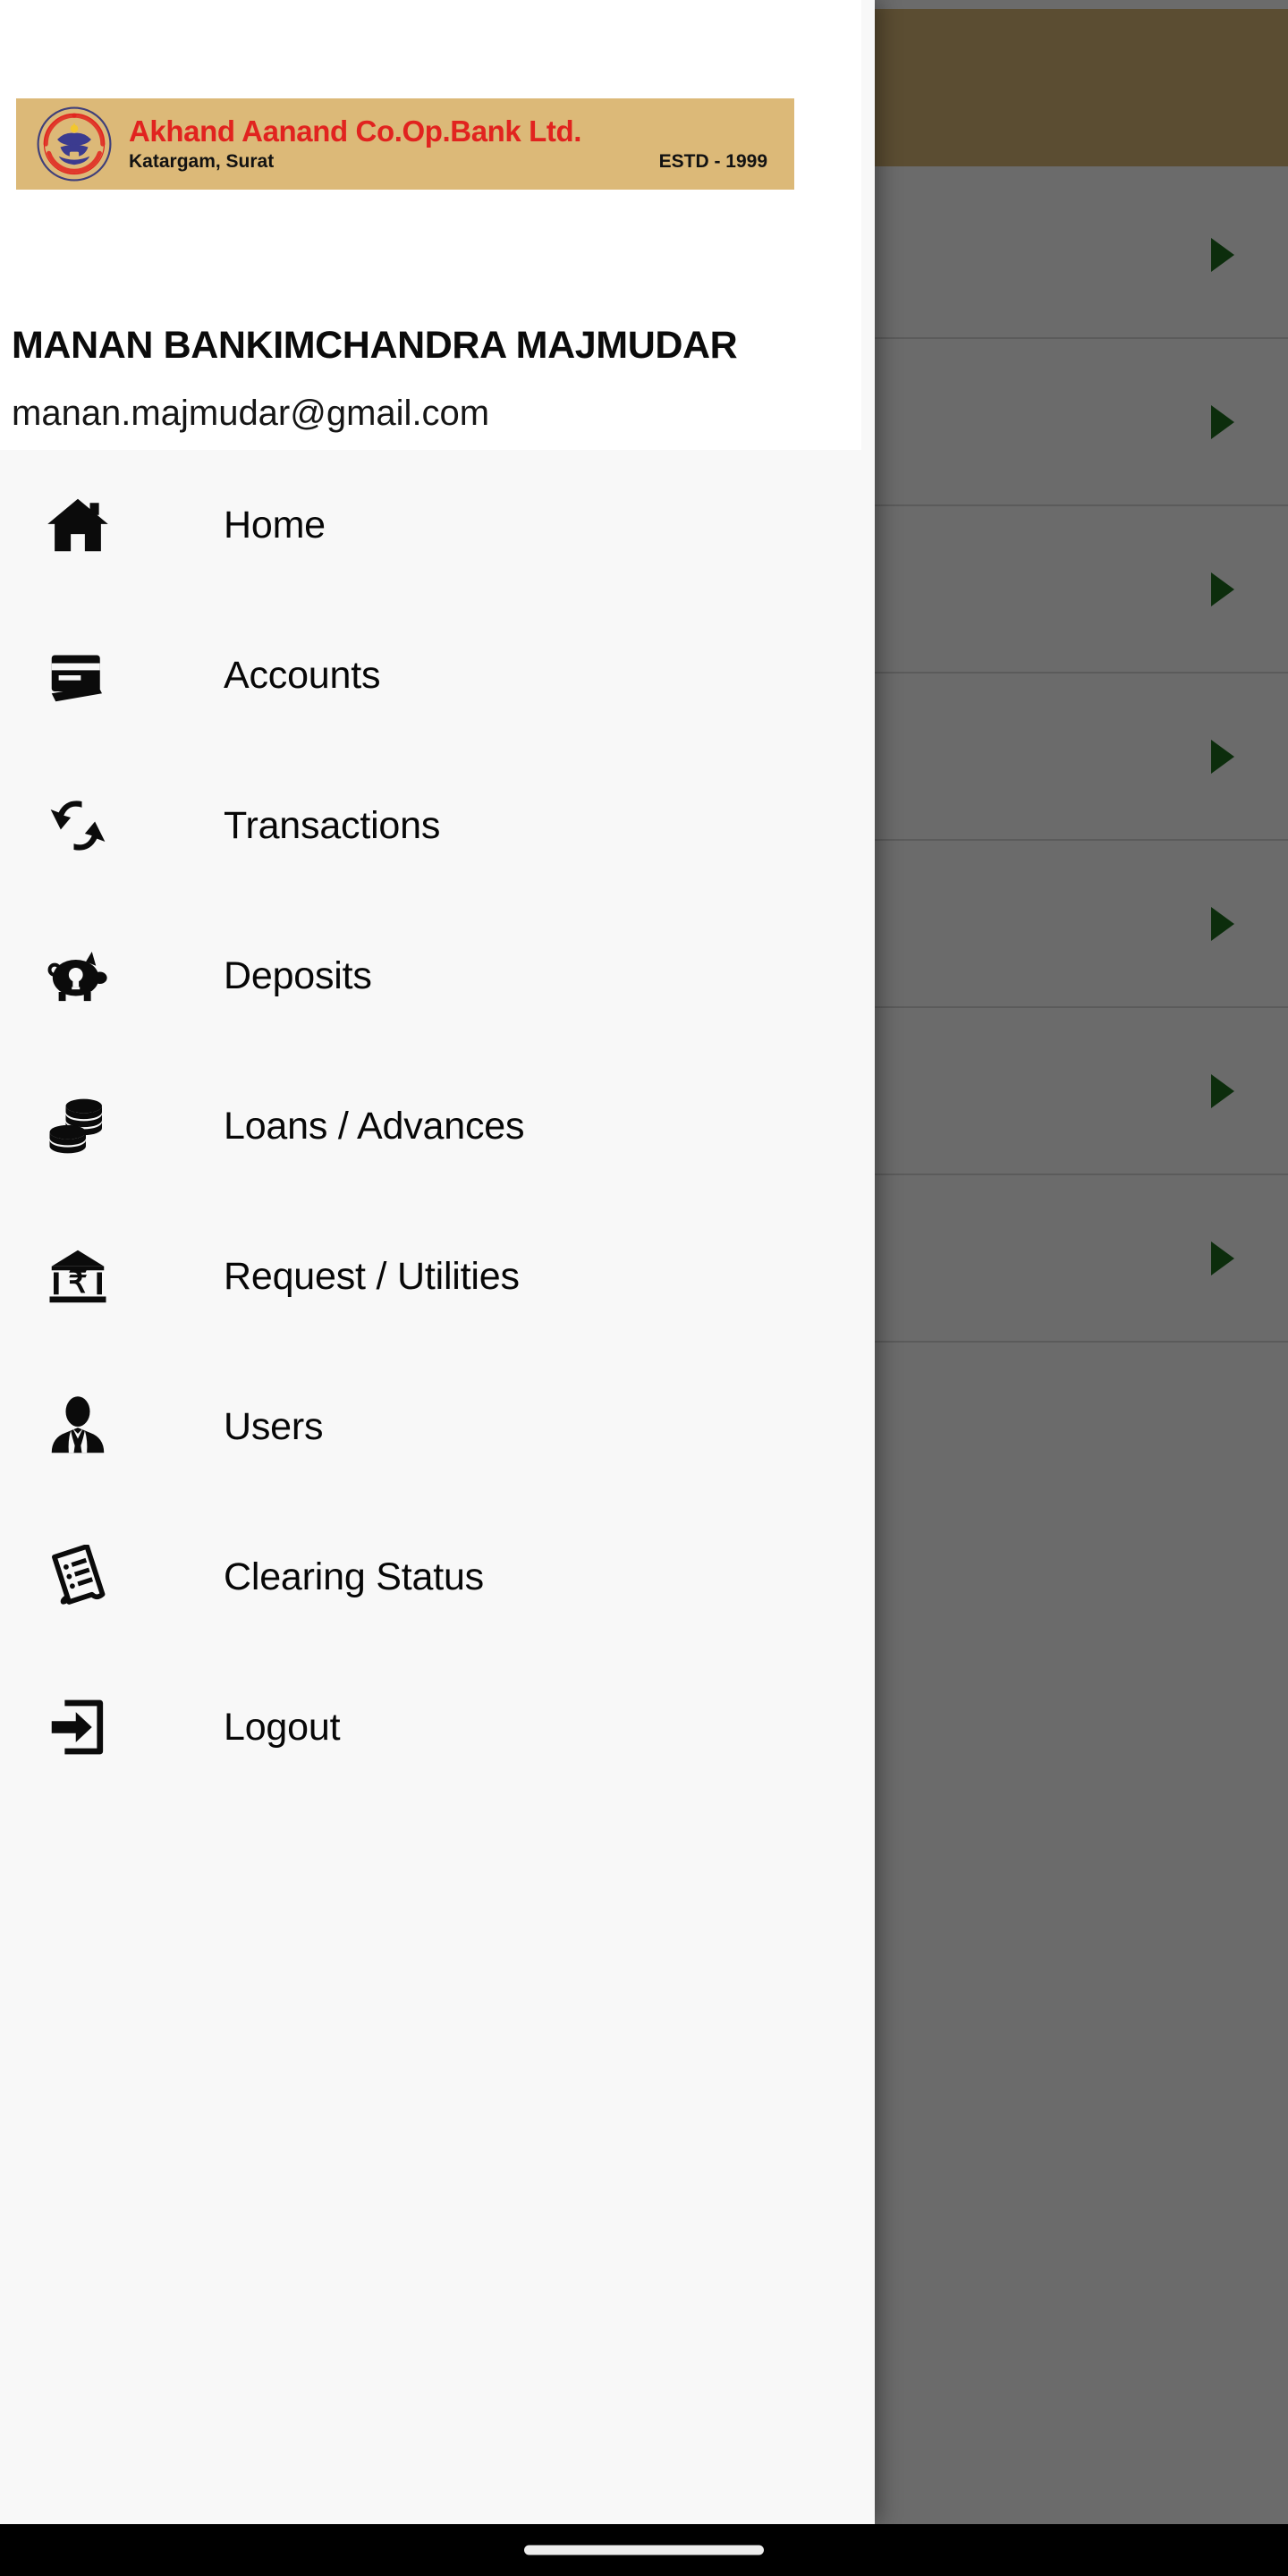 This screenshot has width=1288, height=2576. What do you see at coordinates (251, 413) in the screenshot?
I see `profile-email: manan.majmudar@gmail.com` at bounding box center [251, 413].